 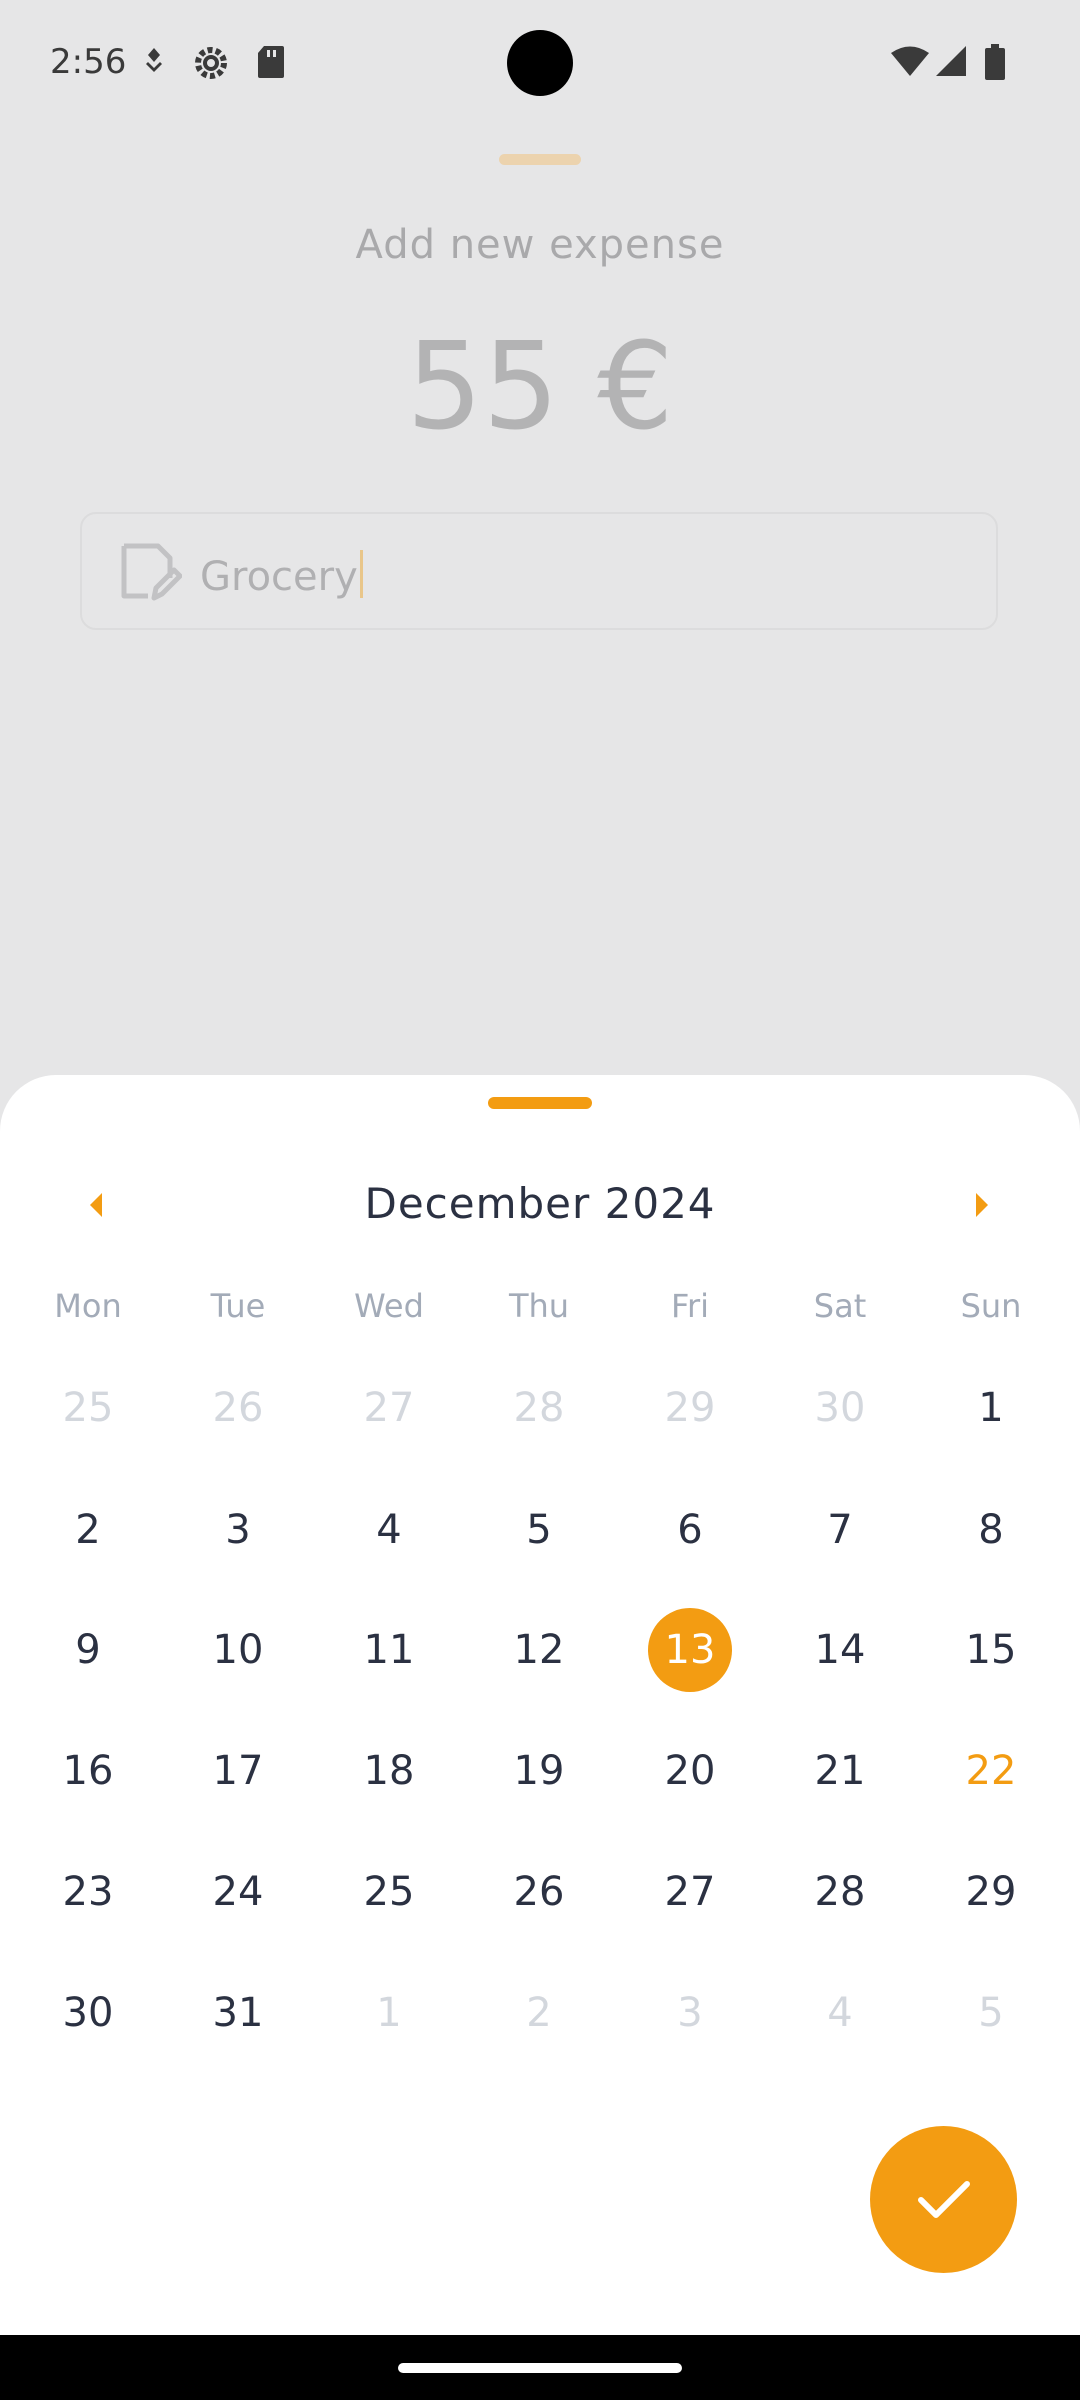 I want to click on home-gesture-handle, so click(x=540, y=2368).